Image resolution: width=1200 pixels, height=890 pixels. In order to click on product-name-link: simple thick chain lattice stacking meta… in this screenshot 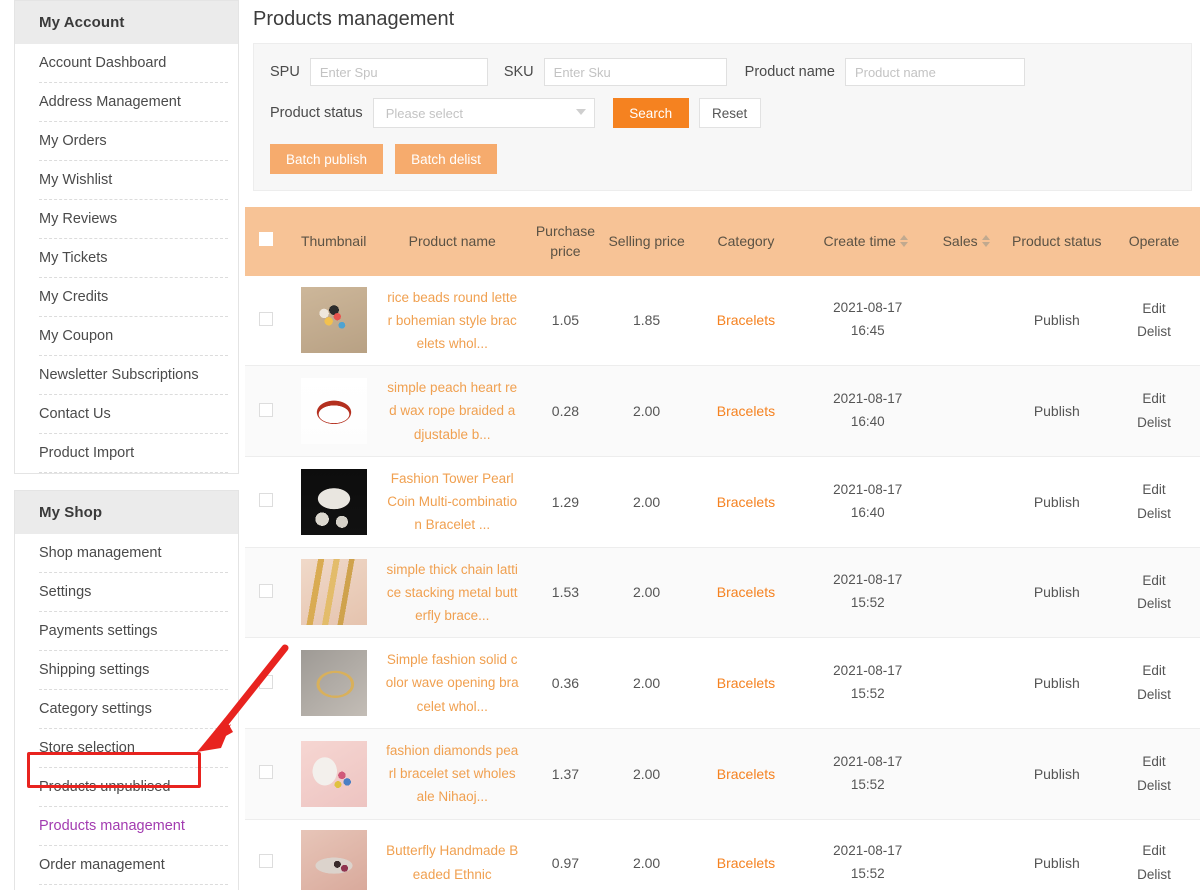, I will do `click(452, 593)`.